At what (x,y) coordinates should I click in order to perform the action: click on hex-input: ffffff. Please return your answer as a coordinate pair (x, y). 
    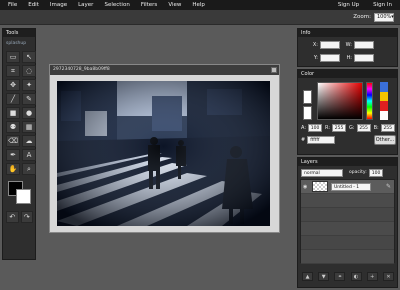
    Looking at the image, I should click on (321, 140).